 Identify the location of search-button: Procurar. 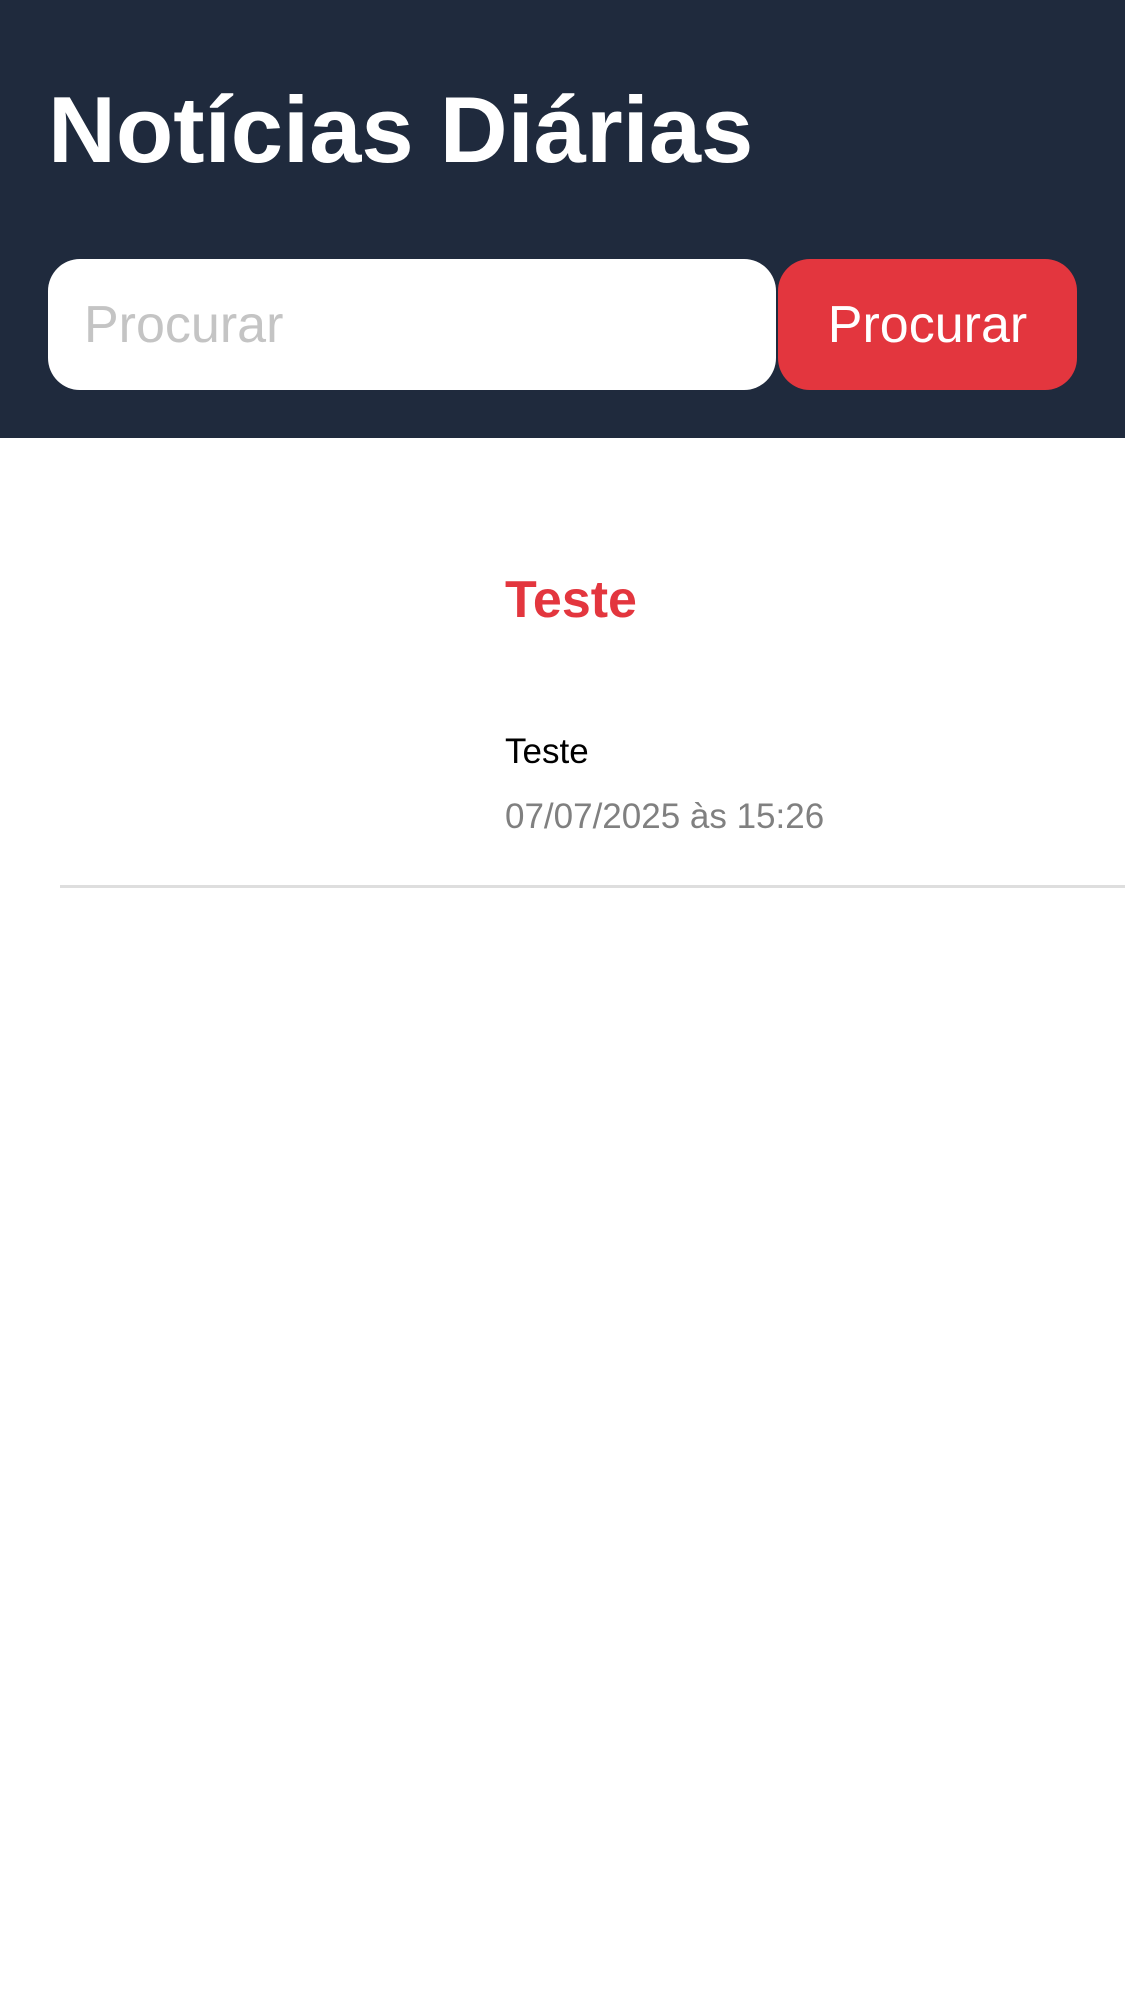
(927, 324).